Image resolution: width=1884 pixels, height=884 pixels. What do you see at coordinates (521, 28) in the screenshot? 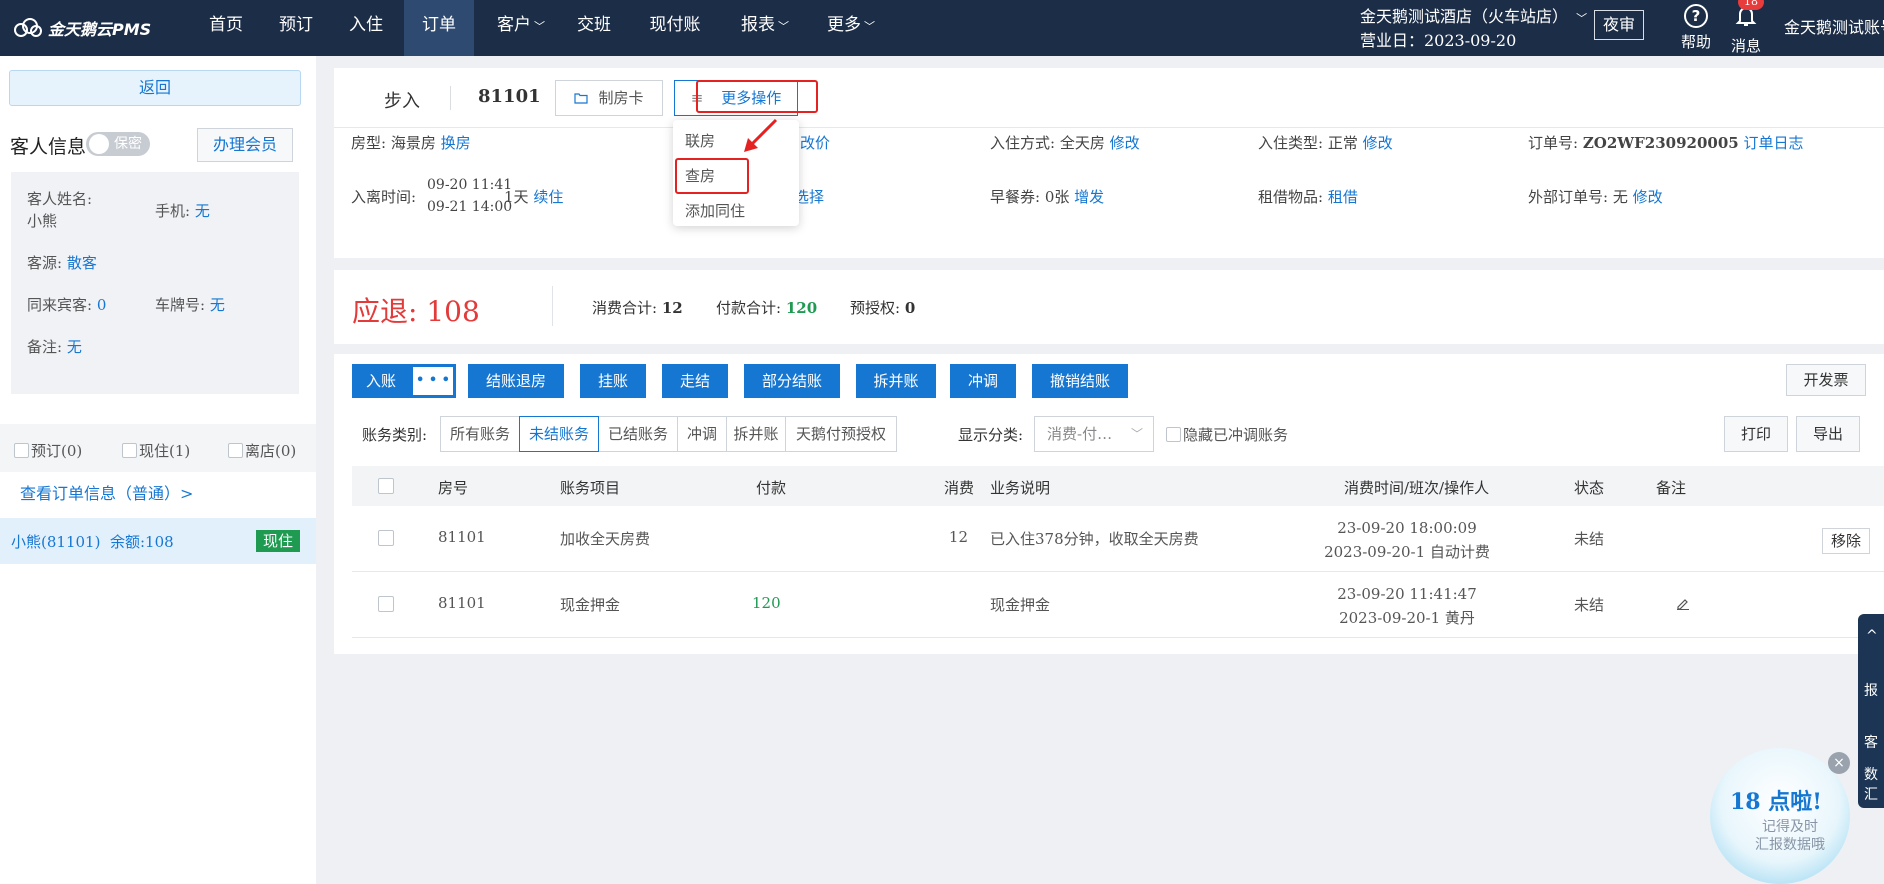
I see `nav-customers: 客户 ﹀` at bounding box center [521, 28].